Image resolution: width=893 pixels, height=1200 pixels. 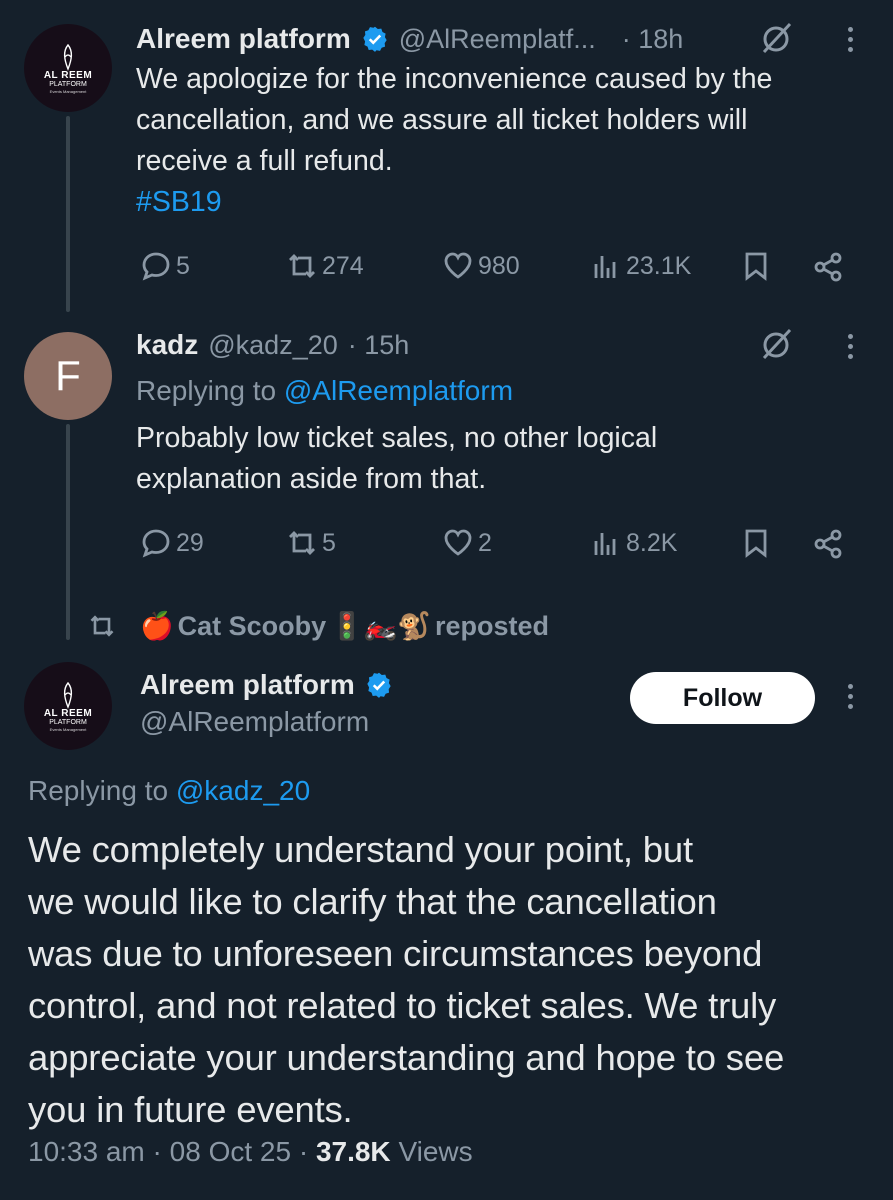 I want to click on like-button: 2, so click(x=467, y=543).